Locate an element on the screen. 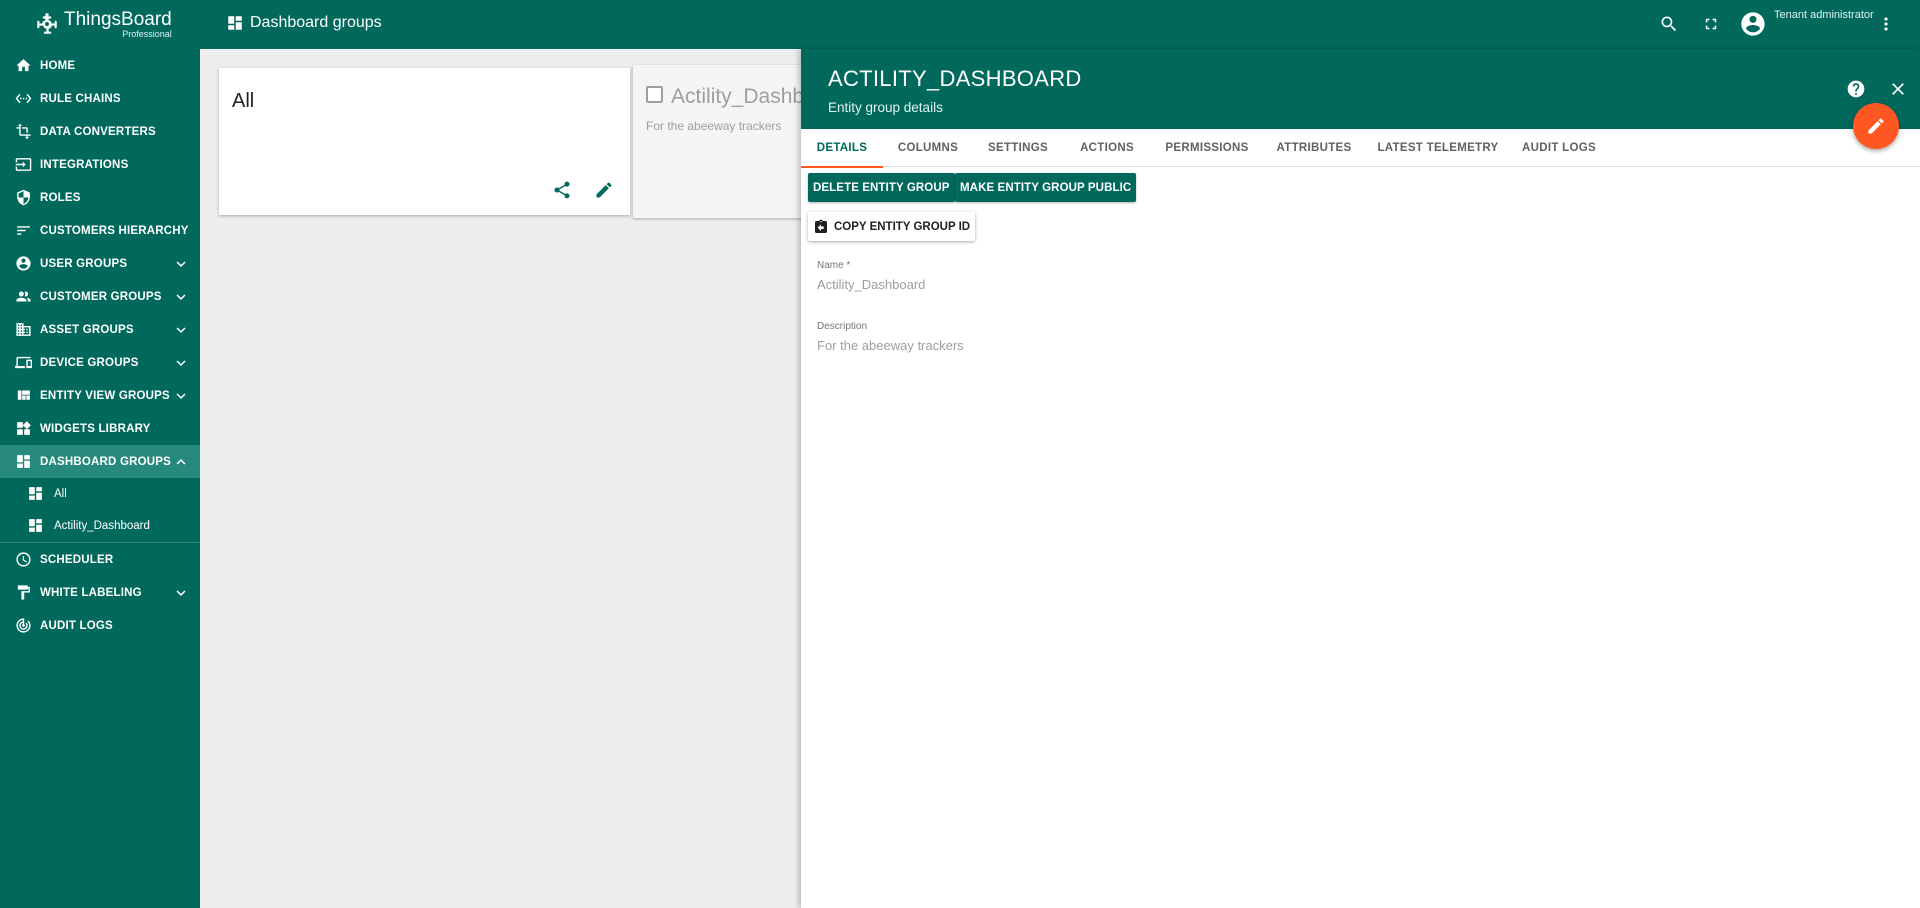 The width and height of the screenshot is (1920, 908). sidebar-item-dashboard-groups: DASHBOARD GROUPS is located at coordinates (100, 461).